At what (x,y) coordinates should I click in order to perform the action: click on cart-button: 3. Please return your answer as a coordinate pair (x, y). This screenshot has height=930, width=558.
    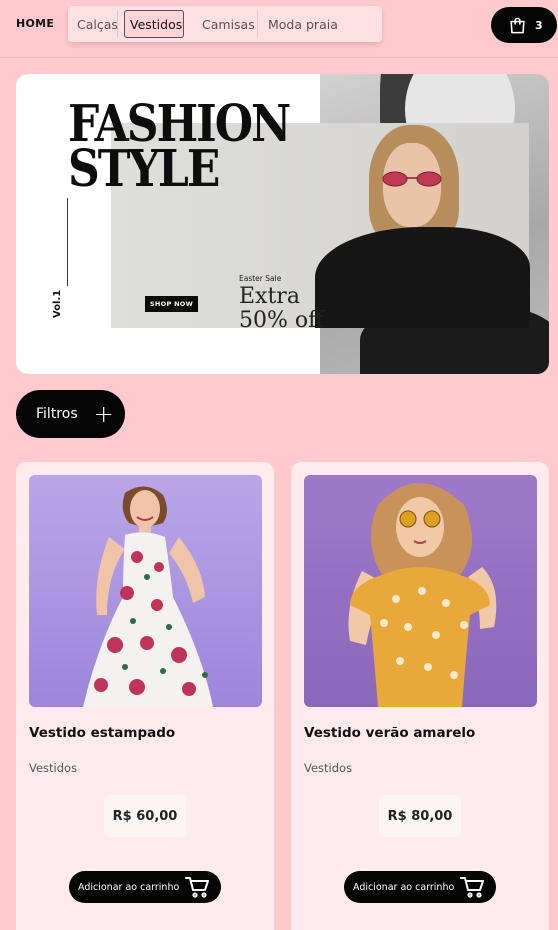
    Looking at the image, I should click on (524, 25).